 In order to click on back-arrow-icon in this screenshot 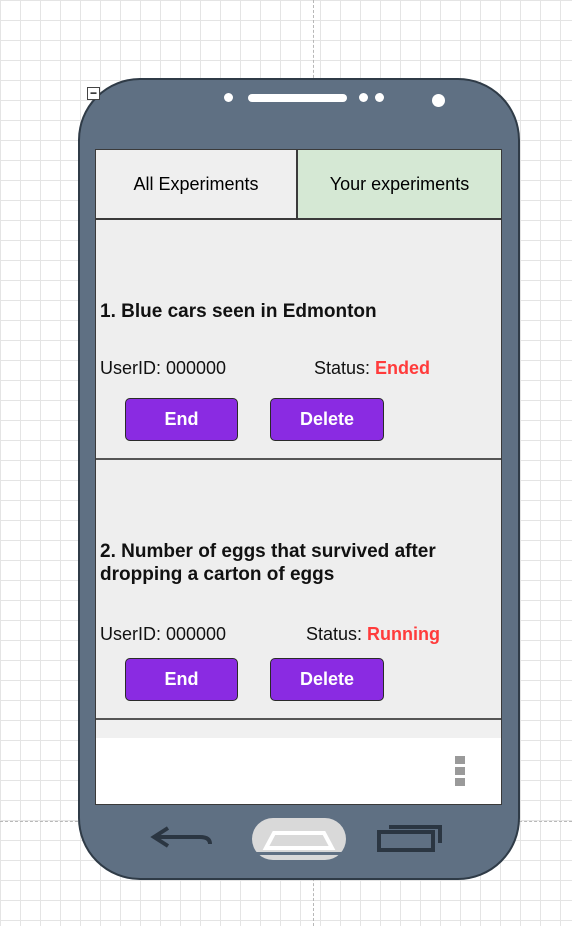, I will do `click(181, 837)`.